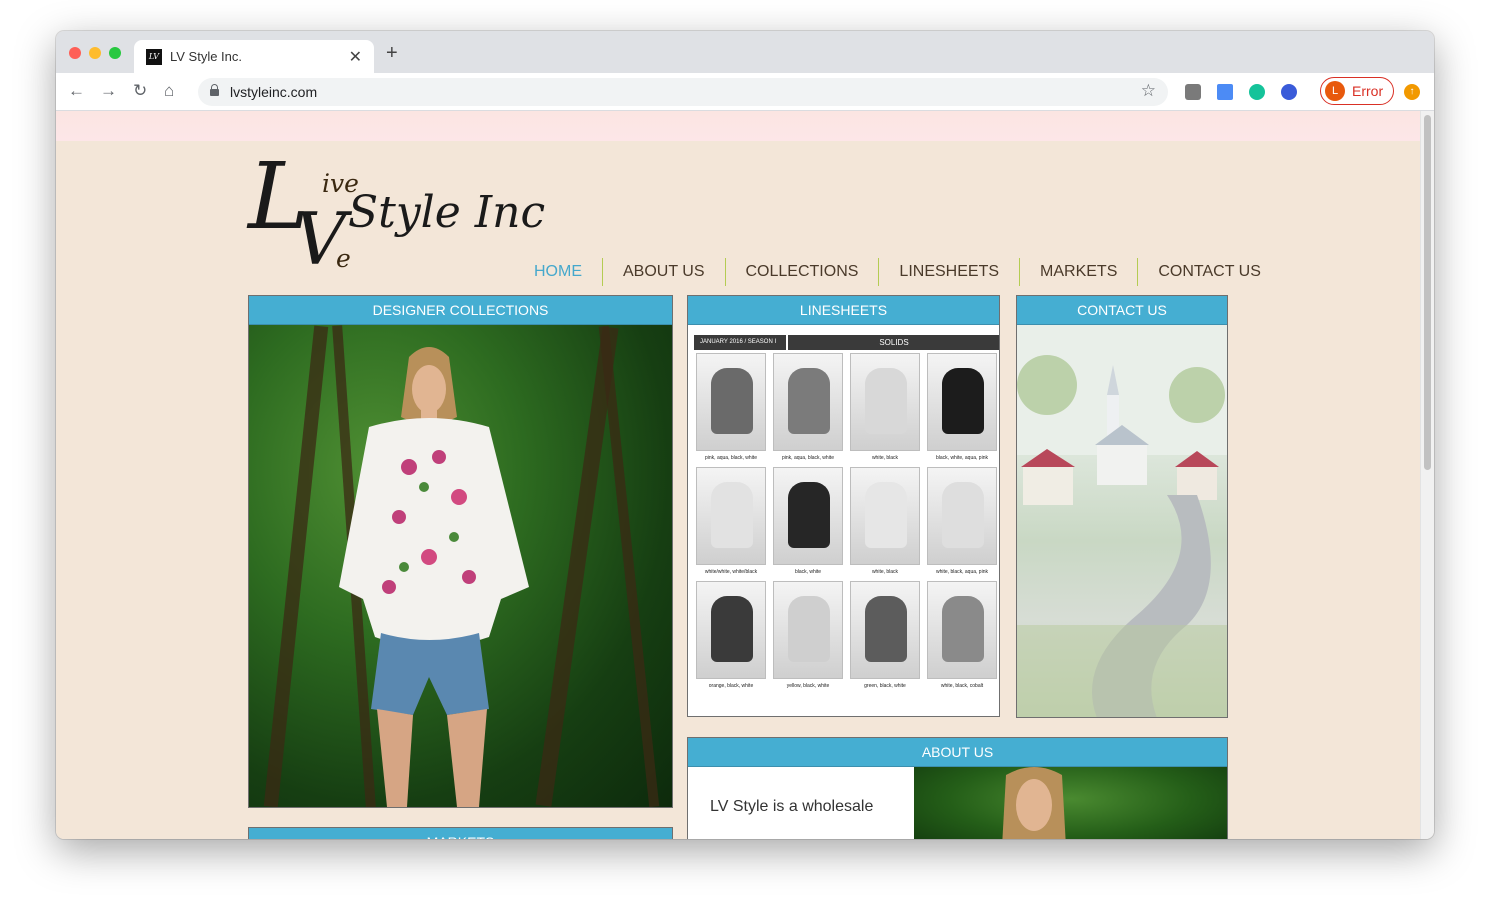 The image size is (1490, 919). I want to click on village-painting, so click(1122, 521).